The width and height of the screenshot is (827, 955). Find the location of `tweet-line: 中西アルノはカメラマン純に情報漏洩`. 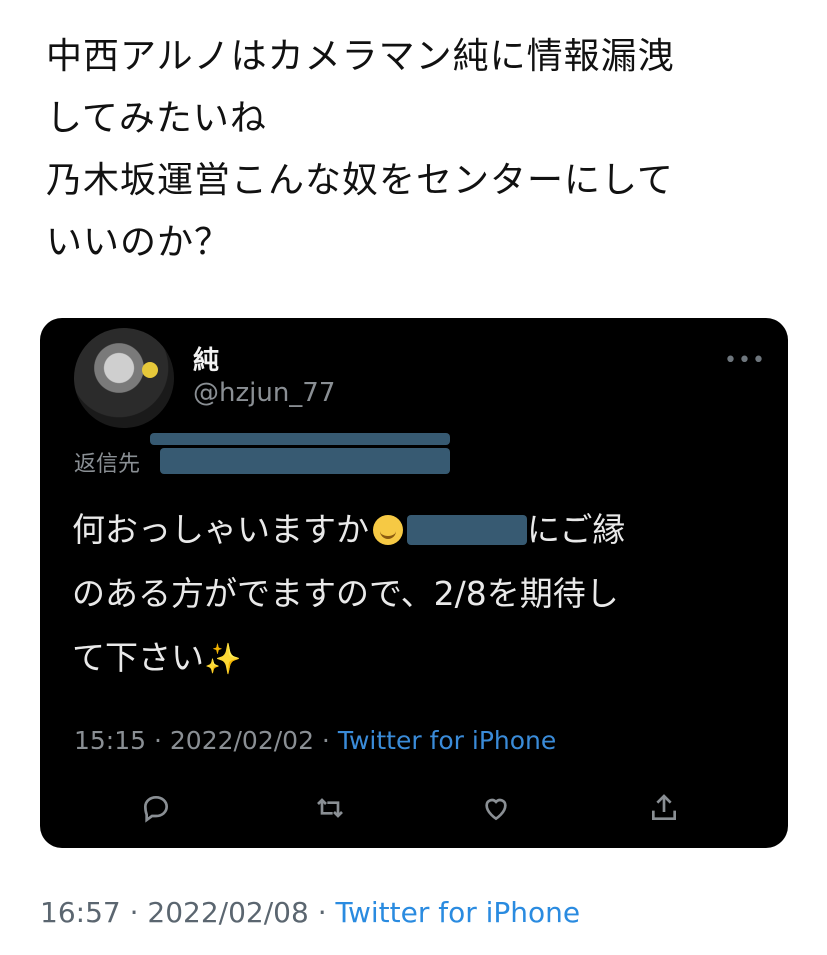

tweet-line: 中西アルノはカメラマン純に情報漏洩 is located at coordinates (360, 56).